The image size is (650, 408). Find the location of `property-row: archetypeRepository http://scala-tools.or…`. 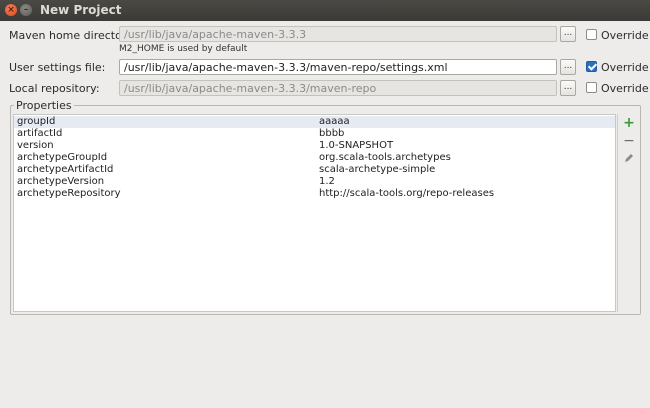

property-row: archetypeRepository http://scala-tools.or… is located at coordinates (314, 194).